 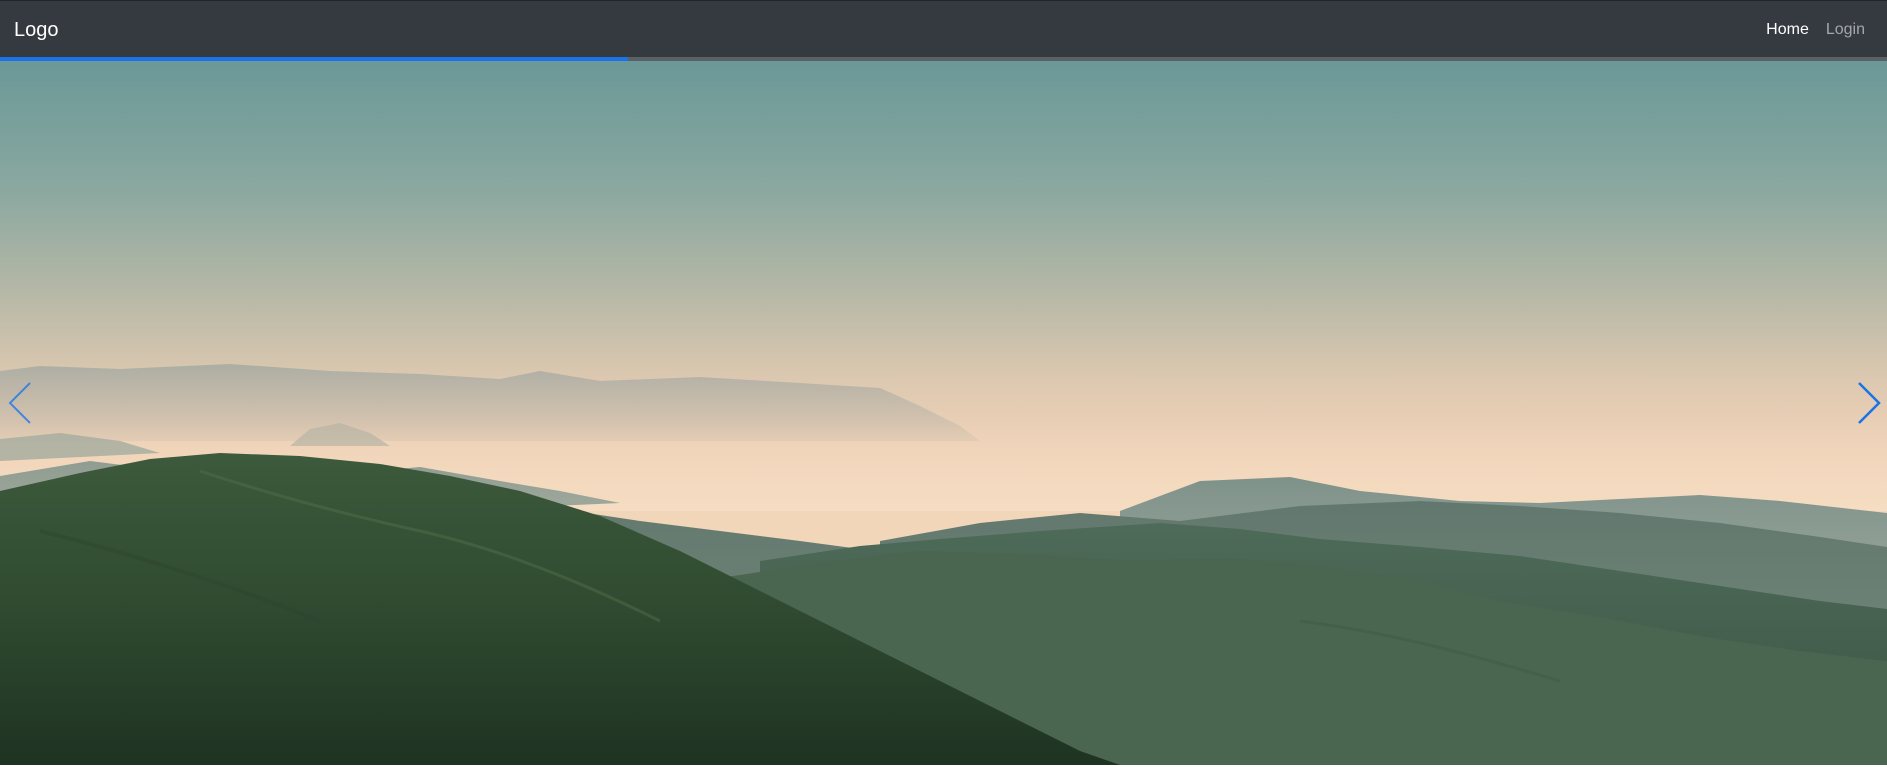 What do you see at coordinates (1815, 30) in the screenshot?
I see `nav-links: Home Login` at bounding box center [1815, 30].